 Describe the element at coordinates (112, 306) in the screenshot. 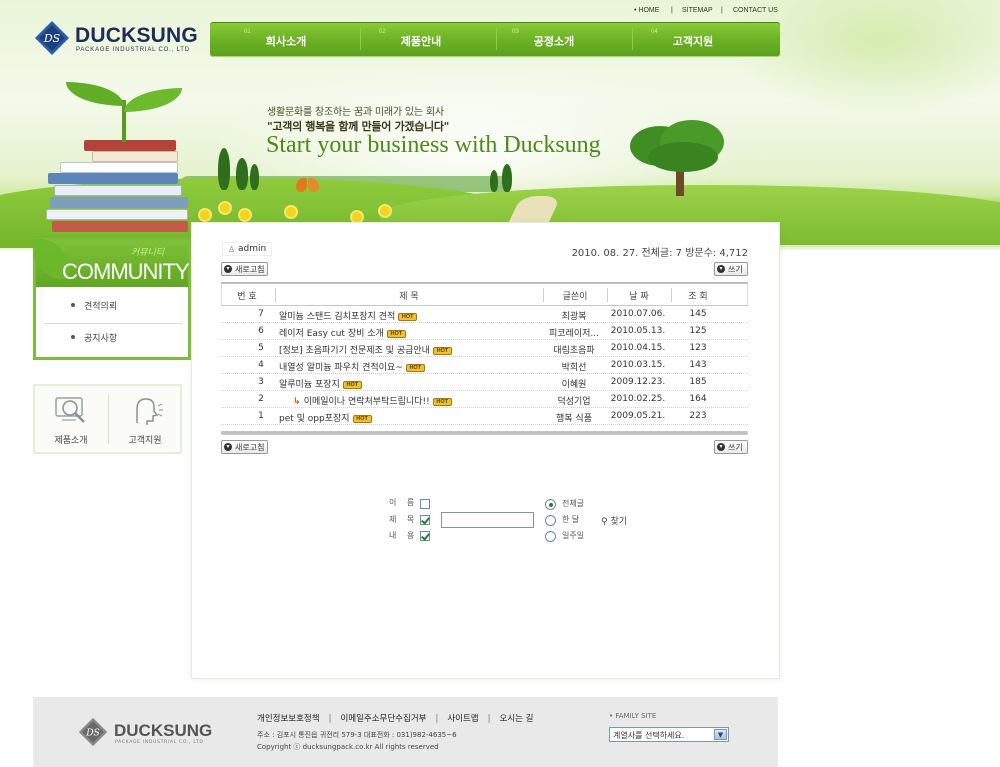

I see `sidebar-item-estimate: 견적의뢰` at that location.